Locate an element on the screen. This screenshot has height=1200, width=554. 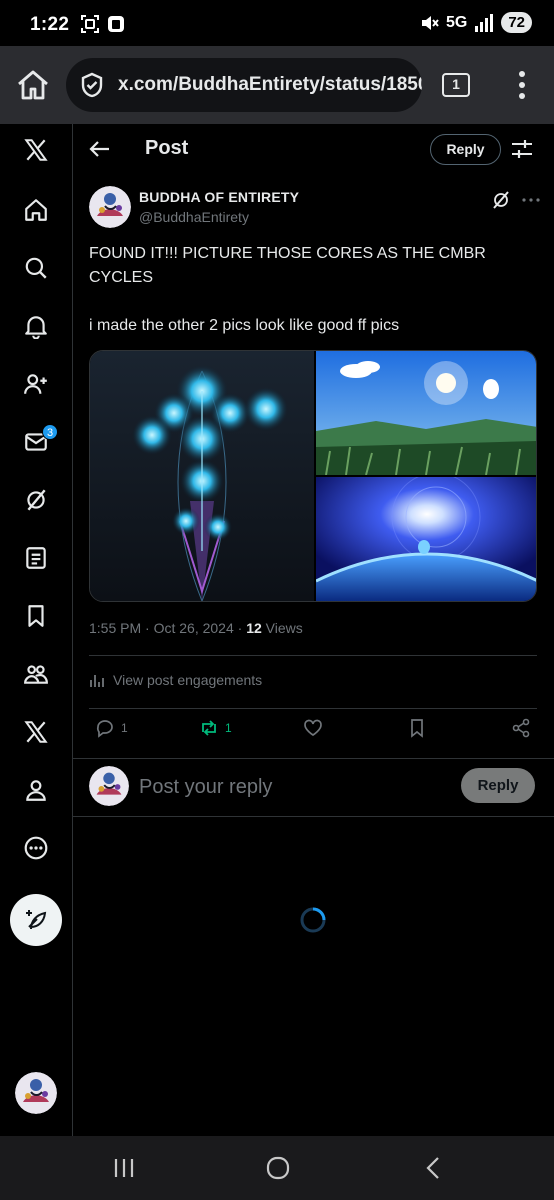
repost-count: 1 is located at coordinates (228, 728).